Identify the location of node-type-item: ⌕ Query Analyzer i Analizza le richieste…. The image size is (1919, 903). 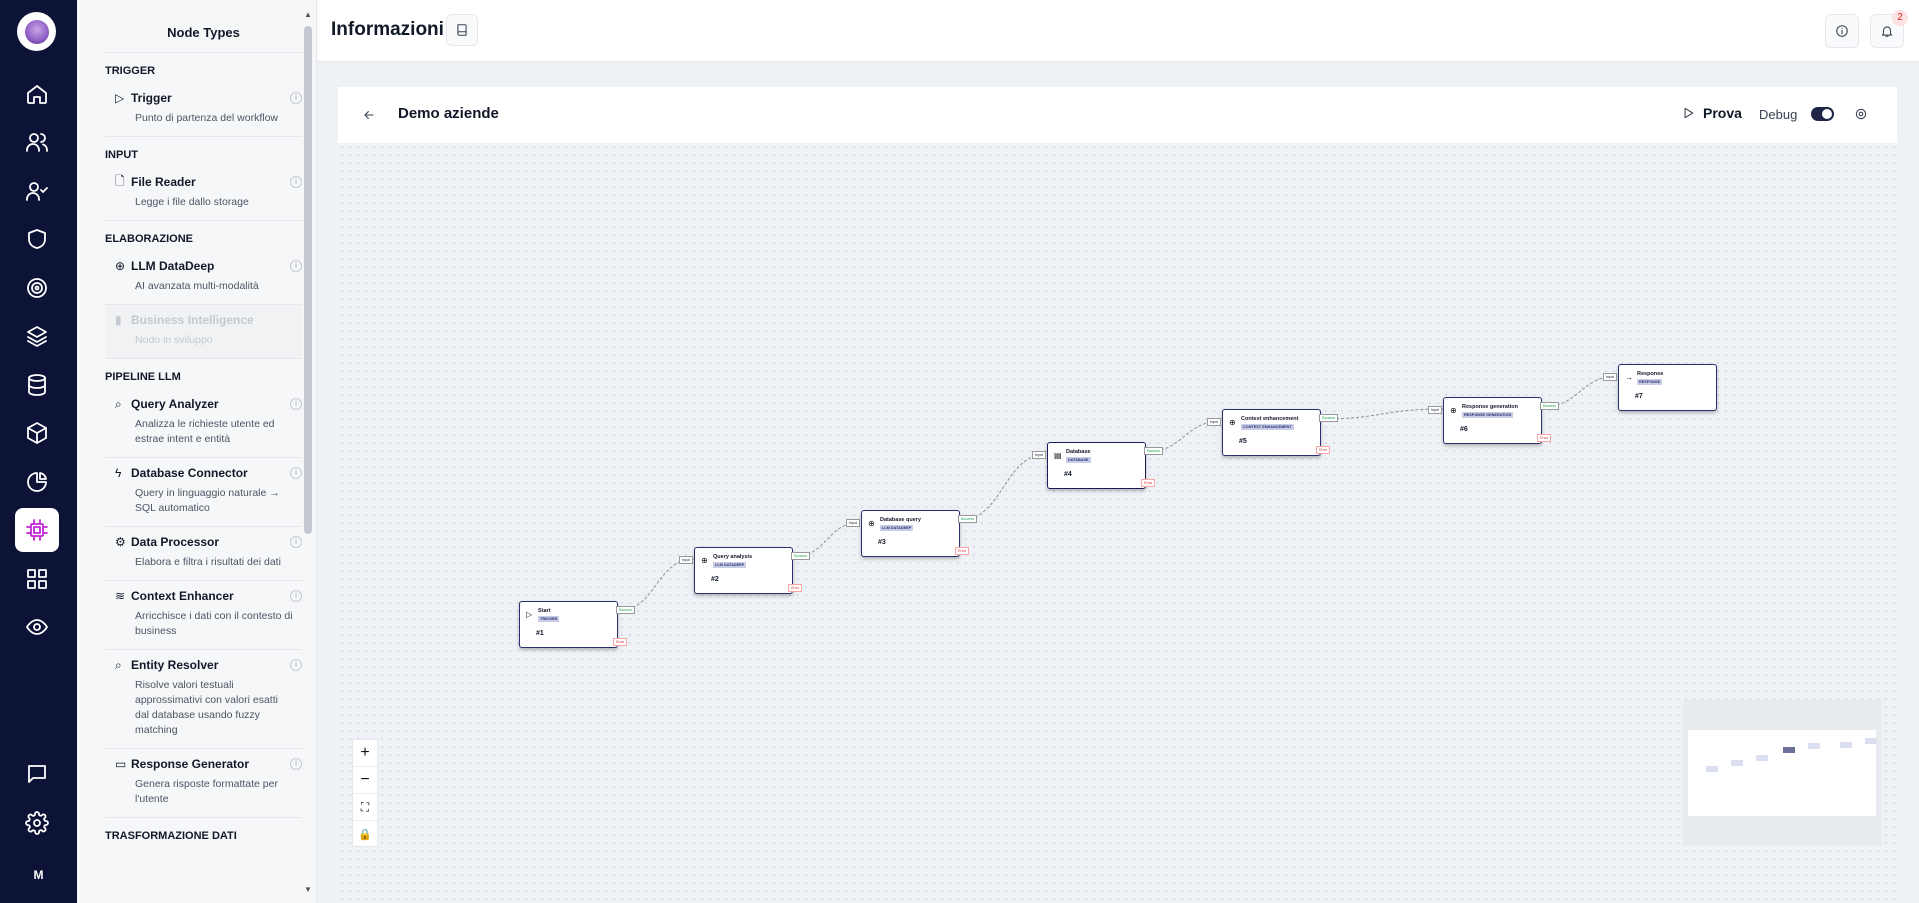
(203, 423).